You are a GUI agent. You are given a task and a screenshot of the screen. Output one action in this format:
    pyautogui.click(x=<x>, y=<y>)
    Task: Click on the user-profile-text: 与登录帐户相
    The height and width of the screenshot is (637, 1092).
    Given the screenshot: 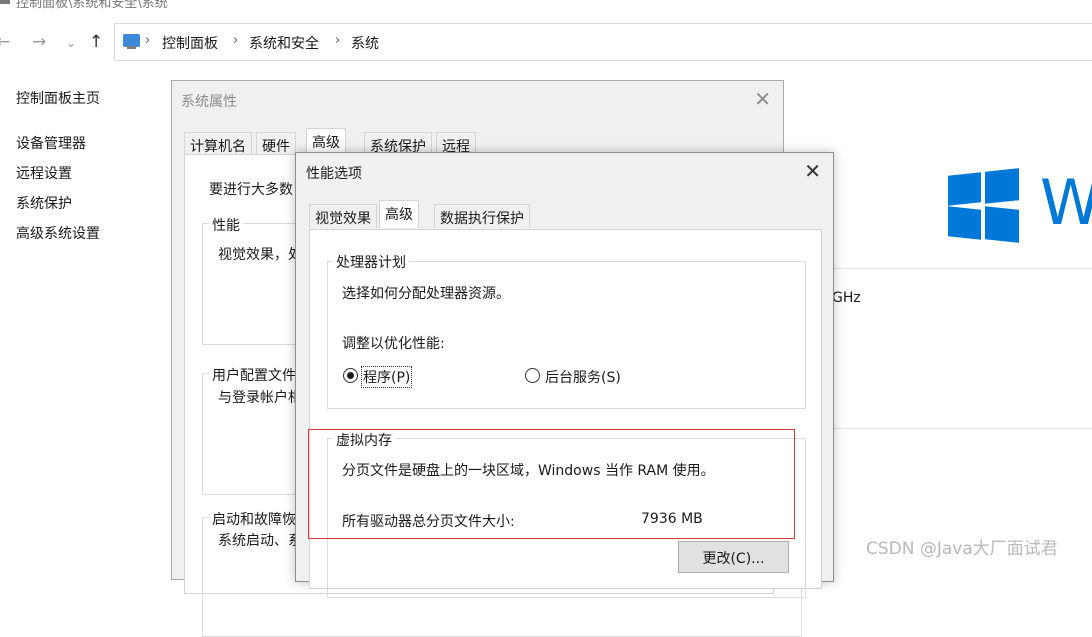 What is the action you would take?
    pyautogui.click(x=260, y=398)
    